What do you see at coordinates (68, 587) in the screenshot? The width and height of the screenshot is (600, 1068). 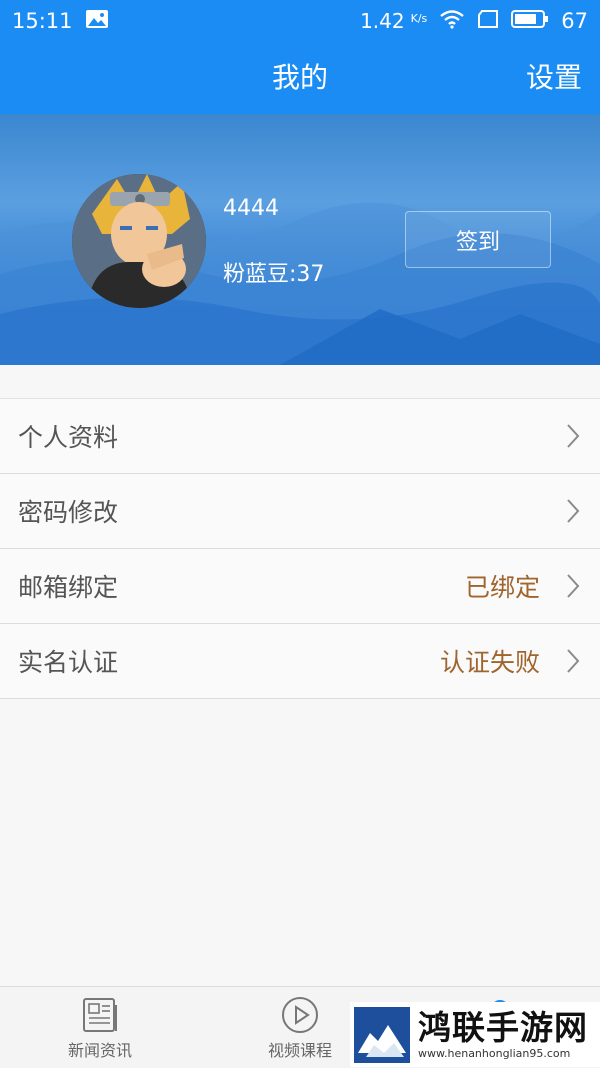 I see `menu-item-label: 邮箱绑定` at bounding box center [68, 587].